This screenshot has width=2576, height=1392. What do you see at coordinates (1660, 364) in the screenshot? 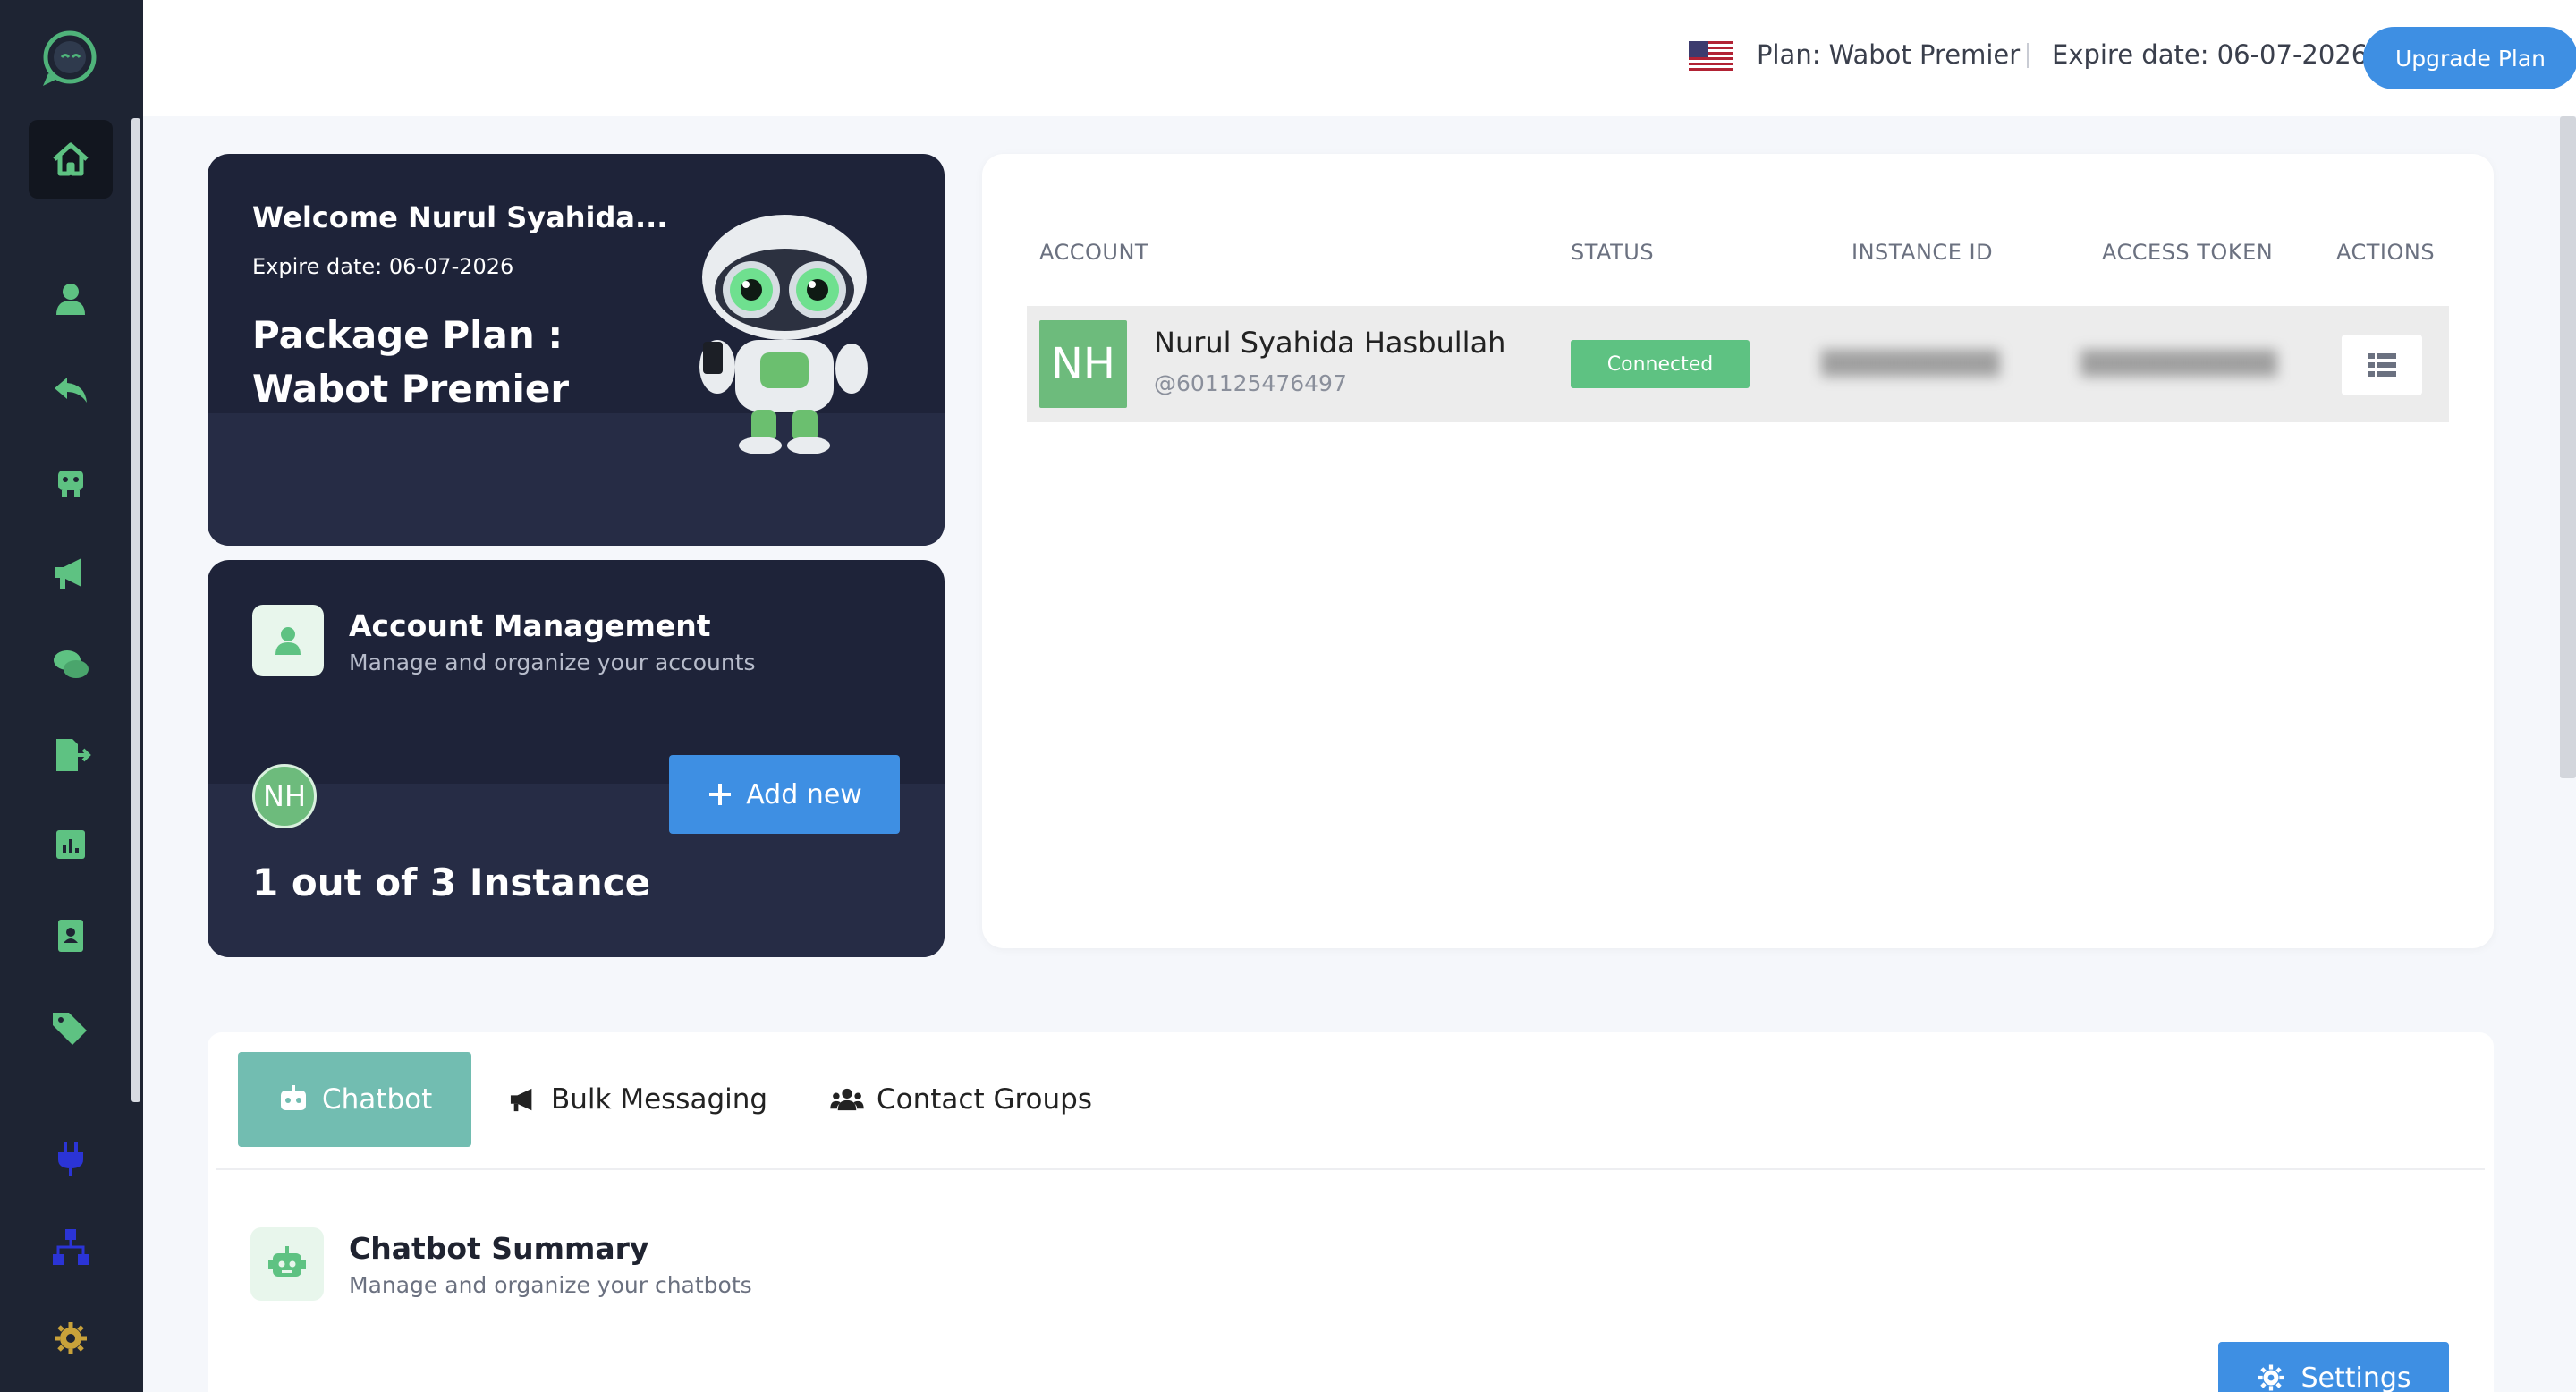
I see `status-badge: Connected` at bounding box center [1660, 364].